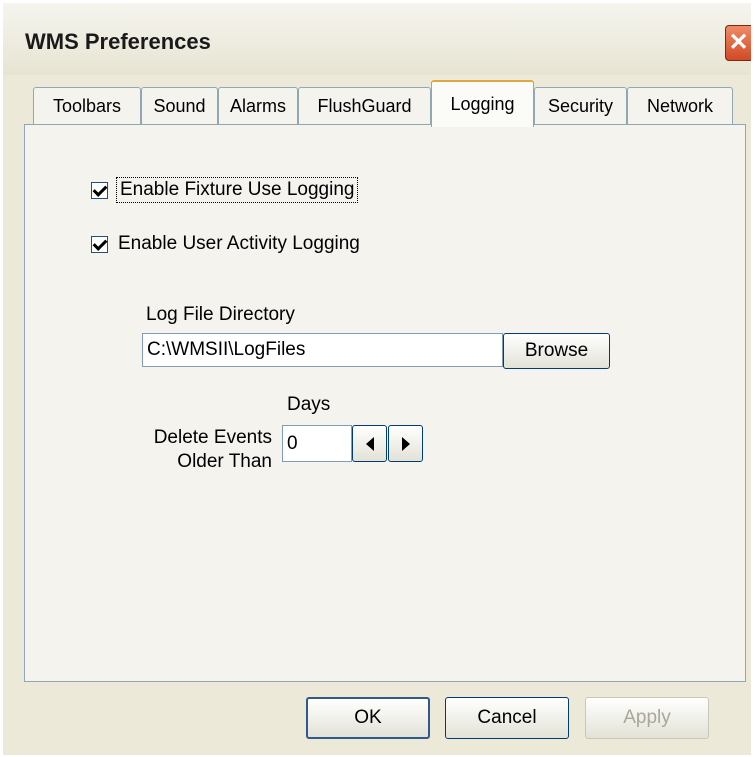  Describe the element at coordinates (322, 350) in the screenshot. I see `log-dir-input` at that location.